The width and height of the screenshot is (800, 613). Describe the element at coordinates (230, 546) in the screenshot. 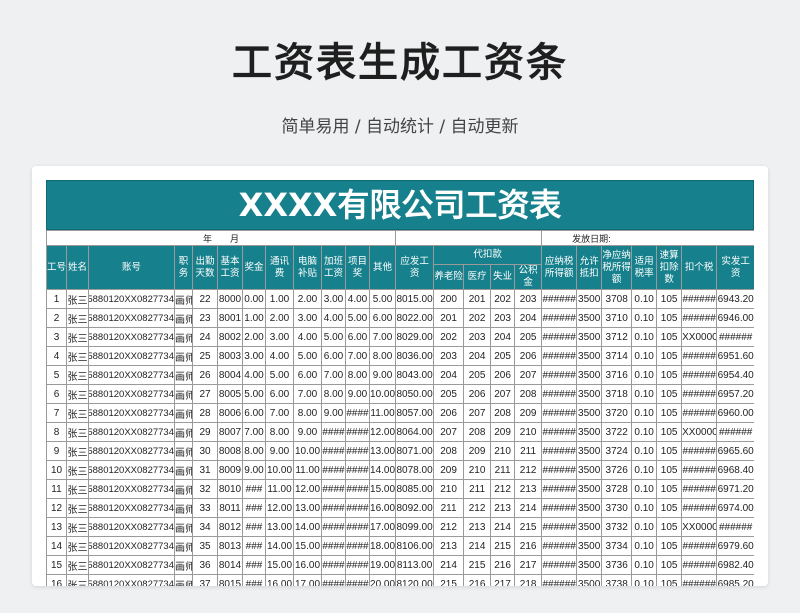

I see `cell-base: 8013` at that location.